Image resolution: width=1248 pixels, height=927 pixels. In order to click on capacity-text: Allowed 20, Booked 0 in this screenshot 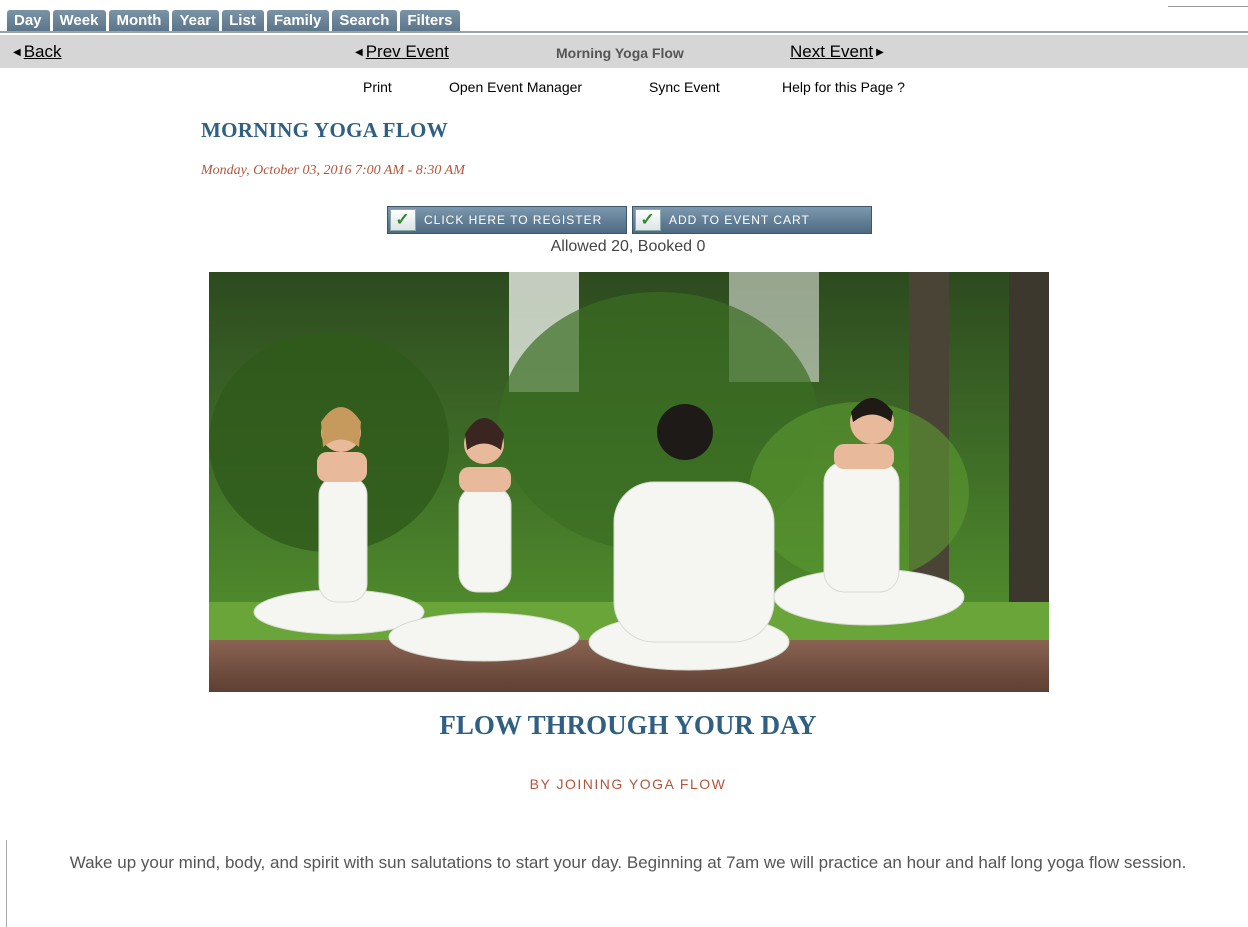, I will do `click(628, 246)`.